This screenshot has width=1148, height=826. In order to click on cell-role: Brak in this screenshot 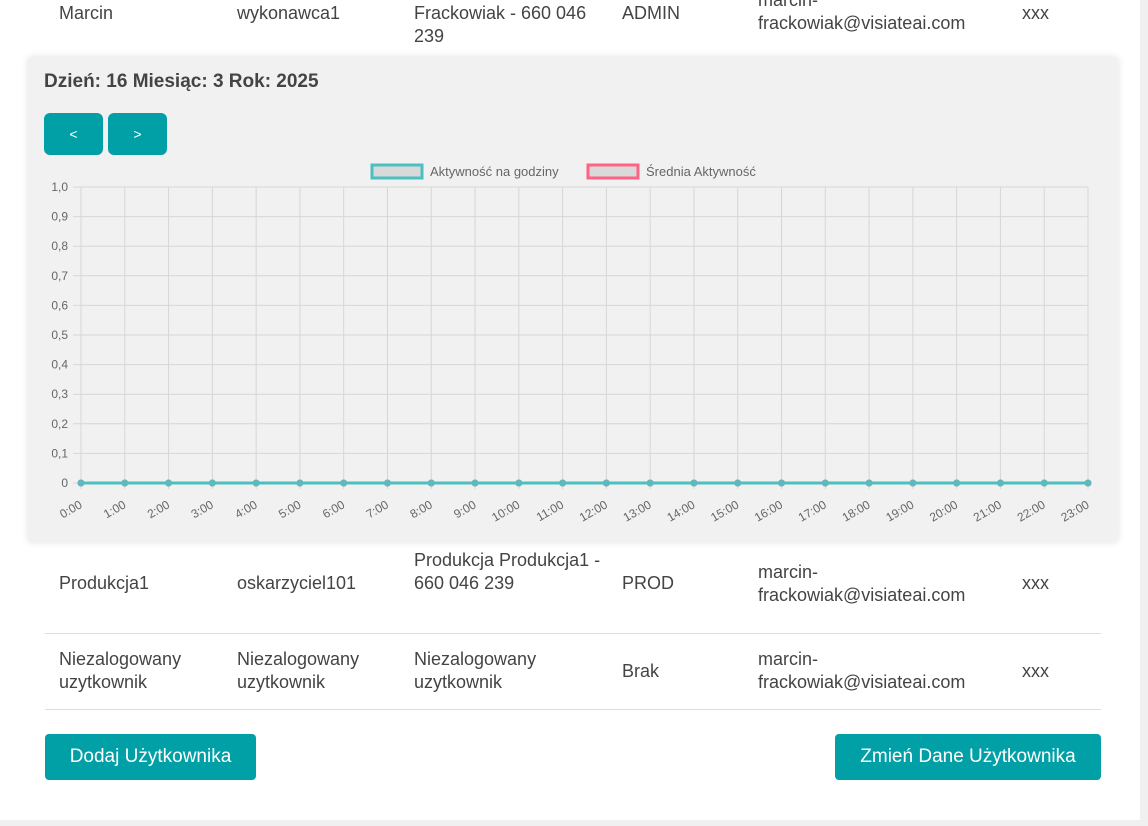, I will do `click(641, 671)`.